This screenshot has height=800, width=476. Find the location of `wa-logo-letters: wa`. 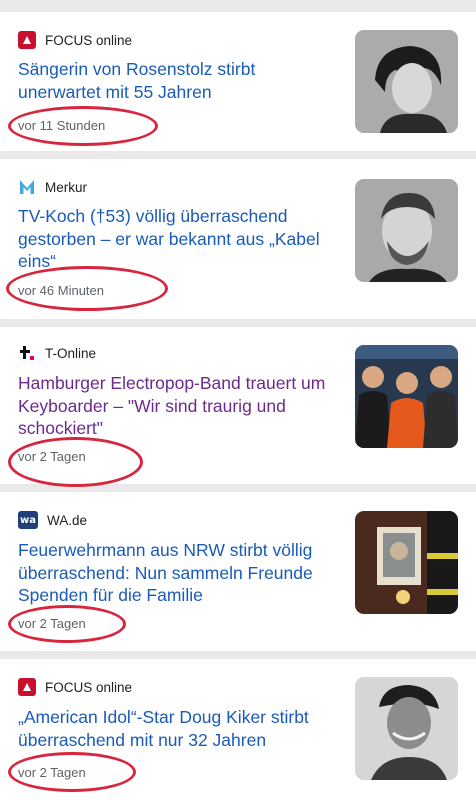

wa-logo-letters: wa is located at coordinates (28, 520).